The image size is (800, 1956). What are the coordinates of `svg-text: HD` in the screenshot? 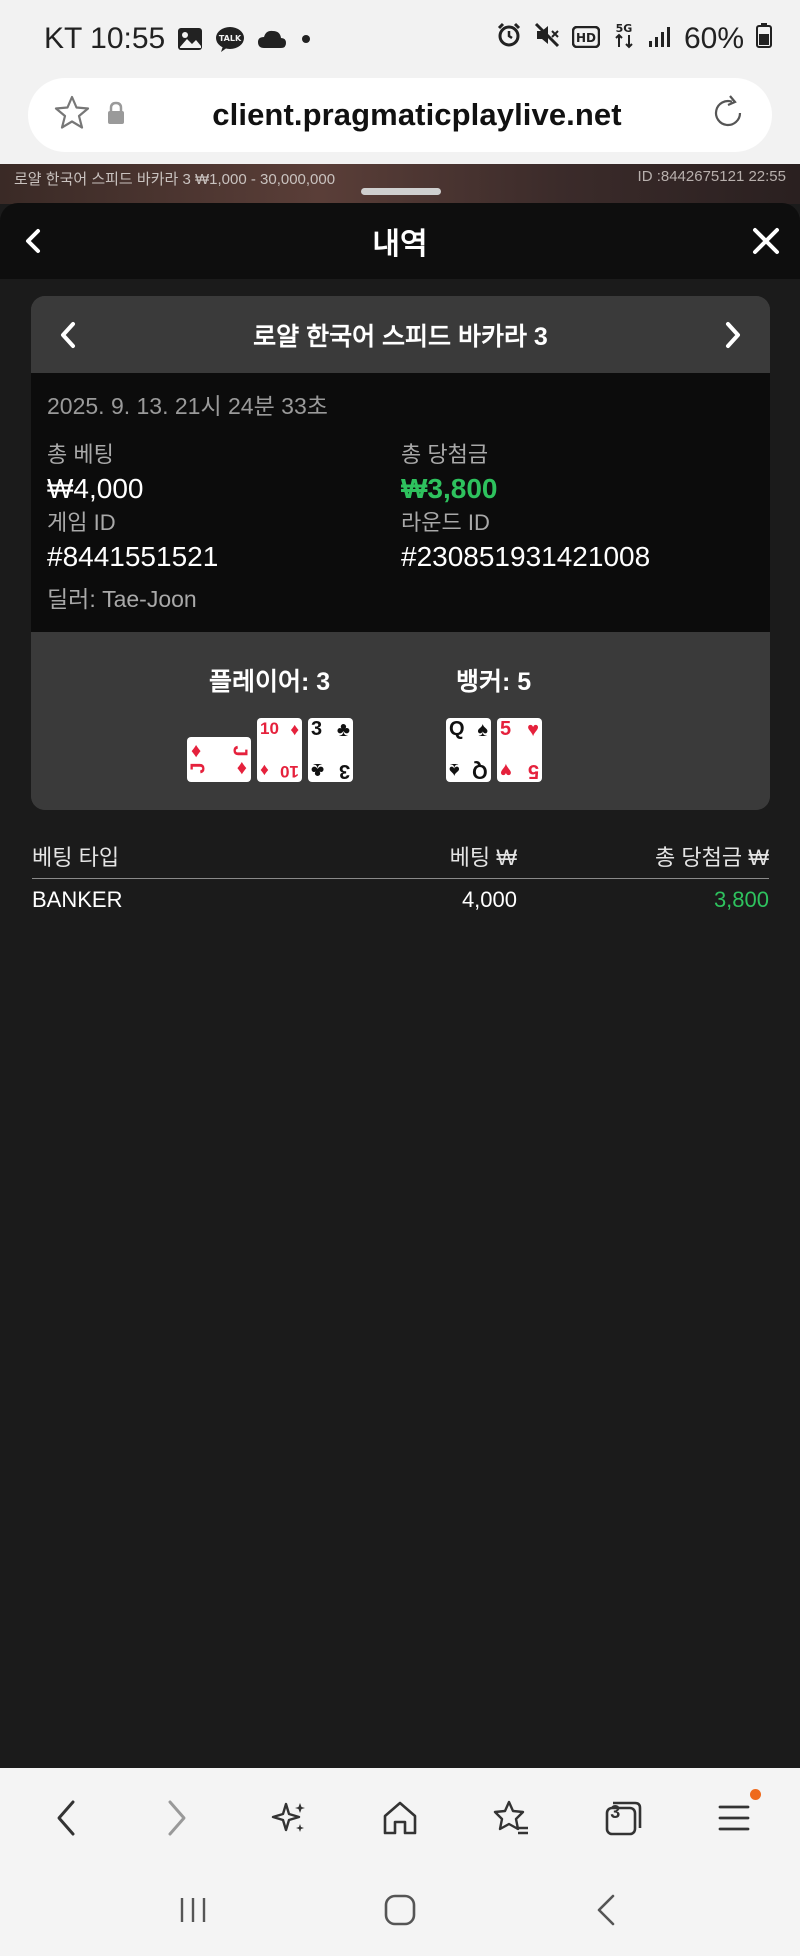 It's located at (586, 38).